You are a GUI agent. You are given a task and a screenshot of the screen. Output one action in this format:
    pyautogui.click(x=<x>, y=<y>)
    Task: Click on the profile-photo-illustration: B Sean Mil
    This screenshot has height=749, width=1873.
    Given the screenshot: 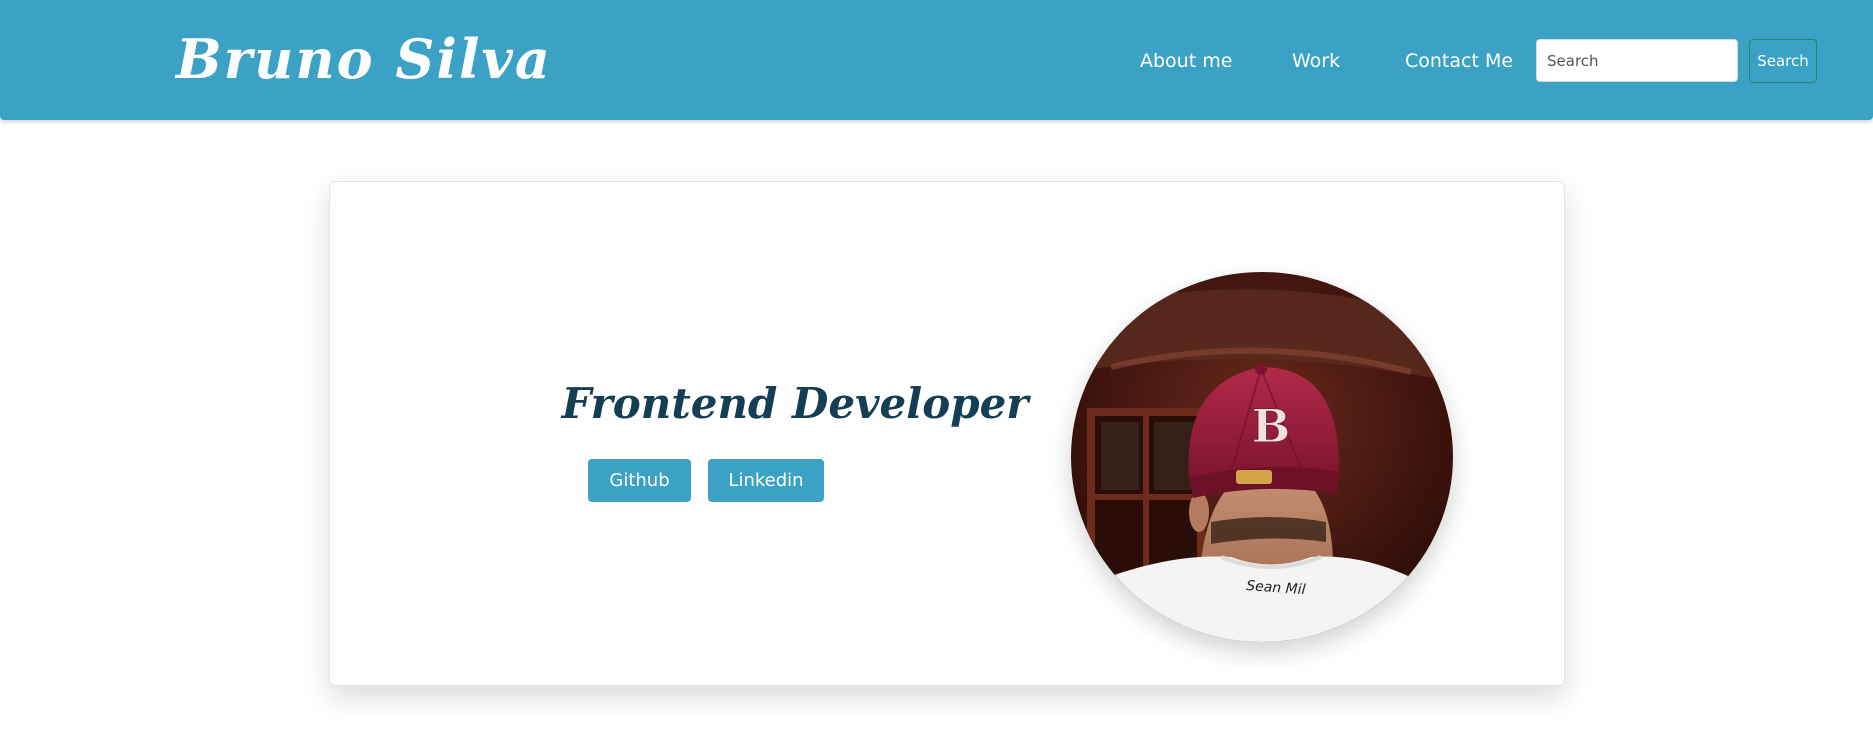 What is the action you would take?
    pyautogui.click(x=1262, y=457)
    